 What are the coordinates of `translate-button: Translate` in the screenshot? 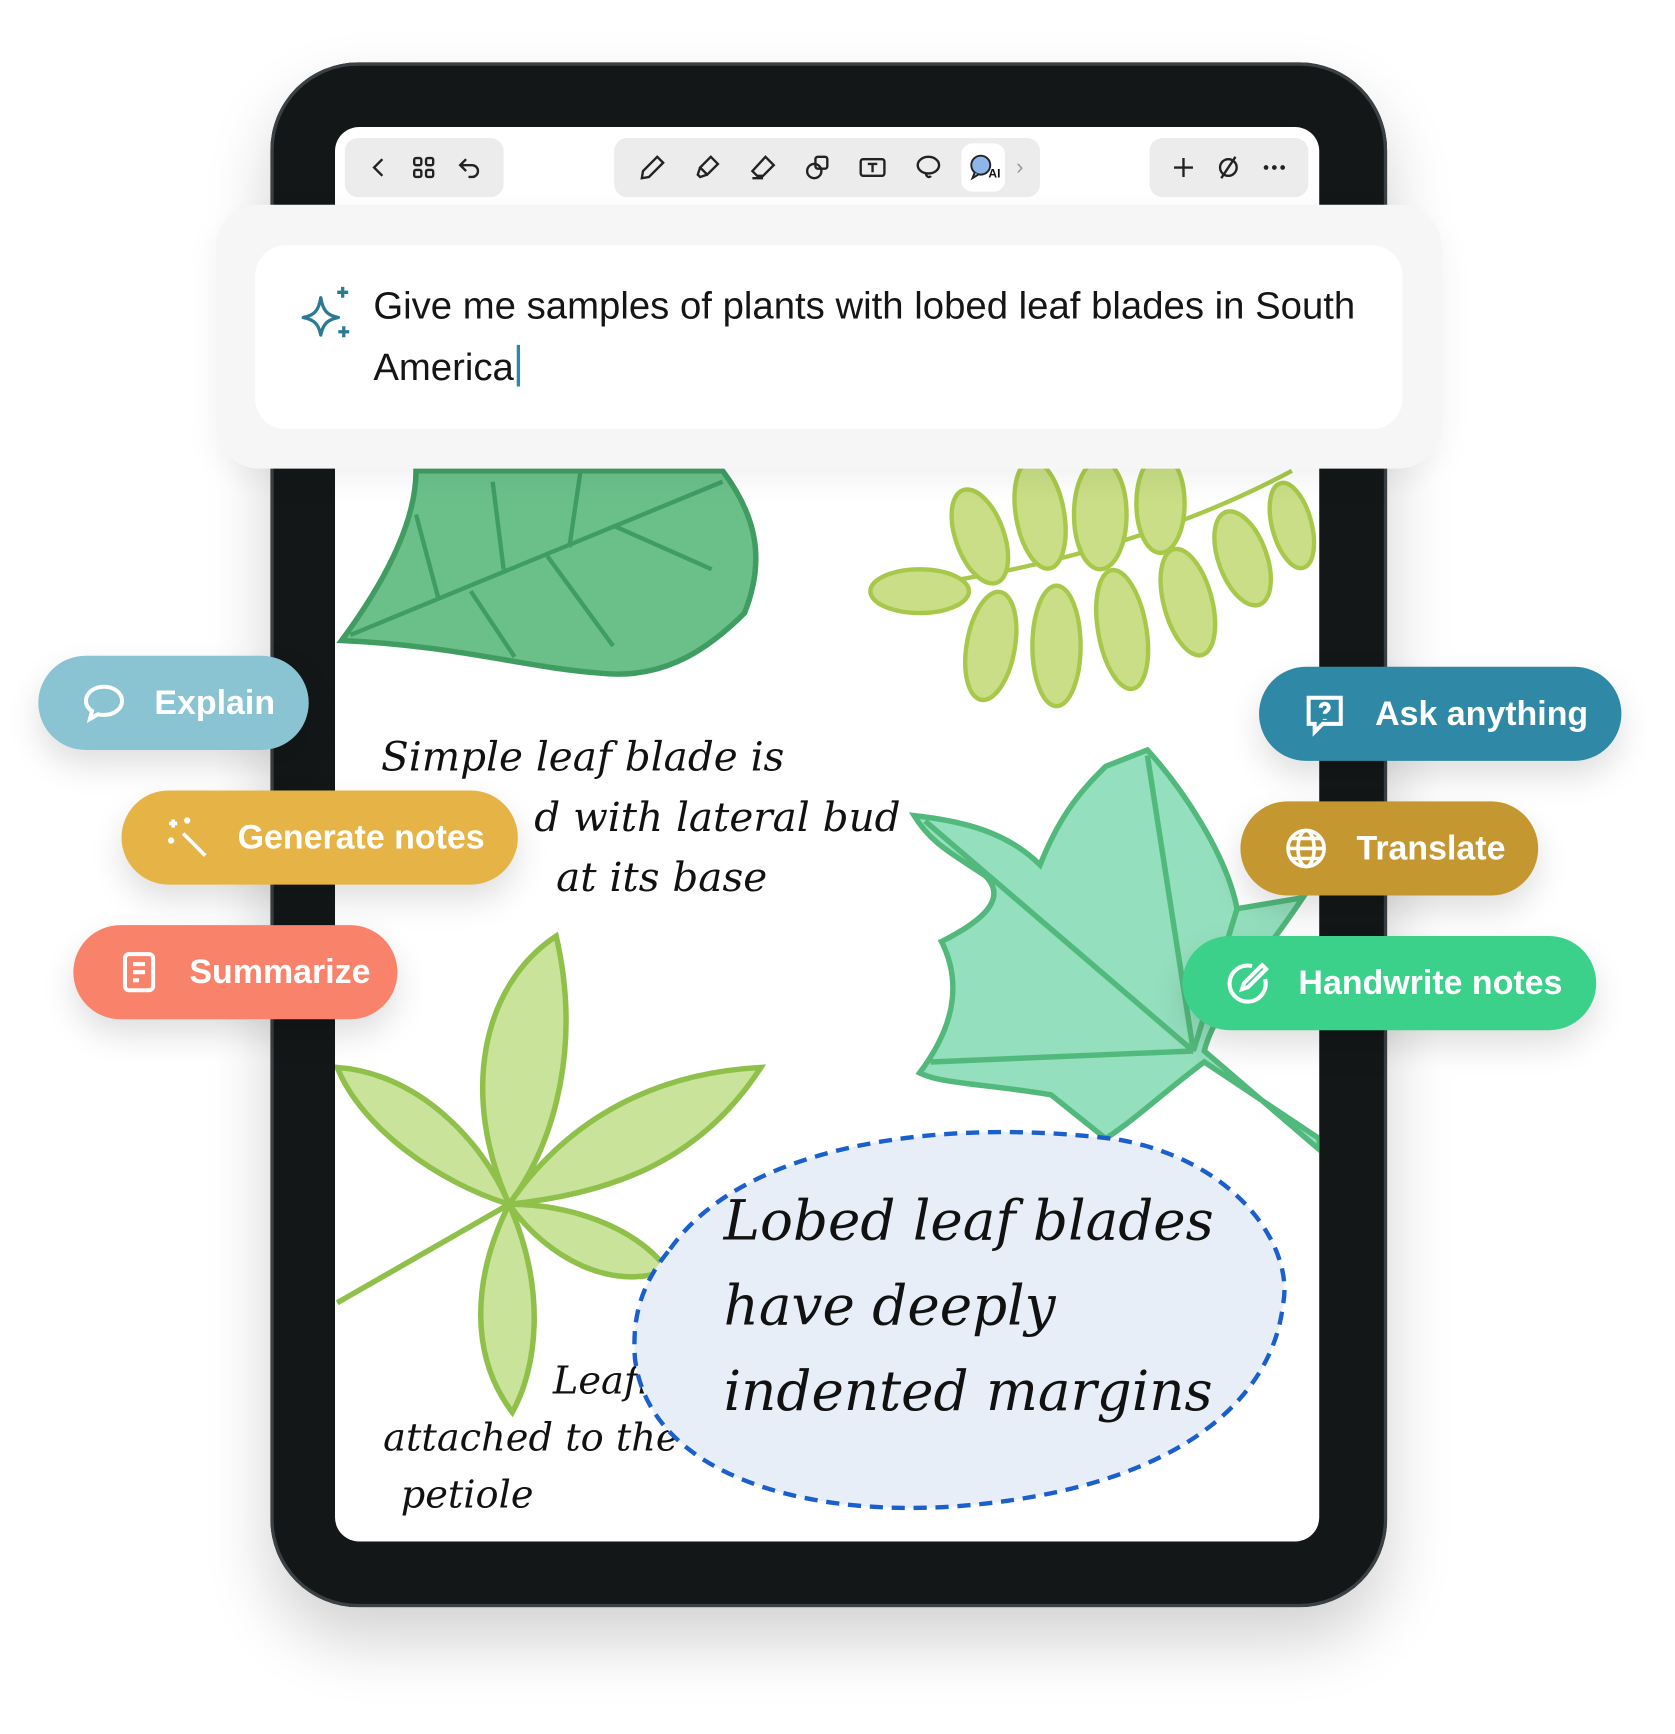 It's located at (1389, 848).